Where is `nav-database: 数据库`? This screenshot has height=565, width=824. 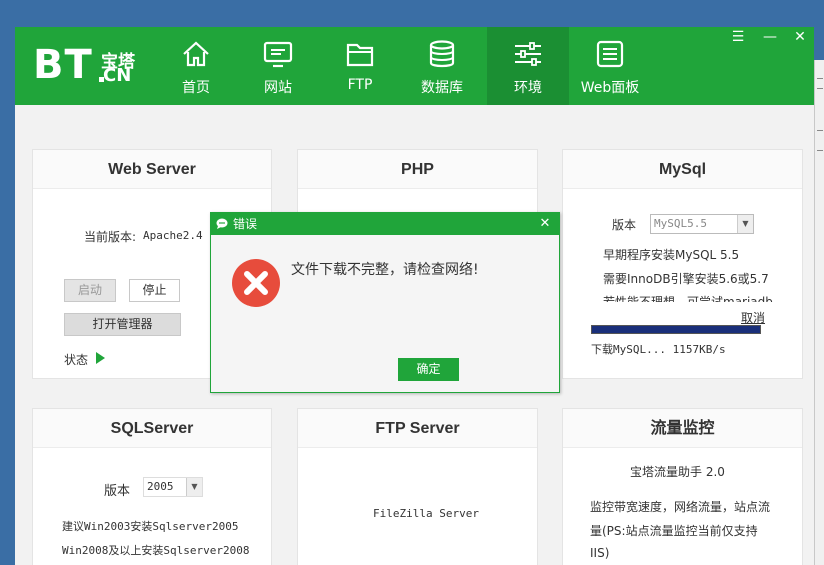 nav-database: 数据库 is located at coordinates (442, 66).